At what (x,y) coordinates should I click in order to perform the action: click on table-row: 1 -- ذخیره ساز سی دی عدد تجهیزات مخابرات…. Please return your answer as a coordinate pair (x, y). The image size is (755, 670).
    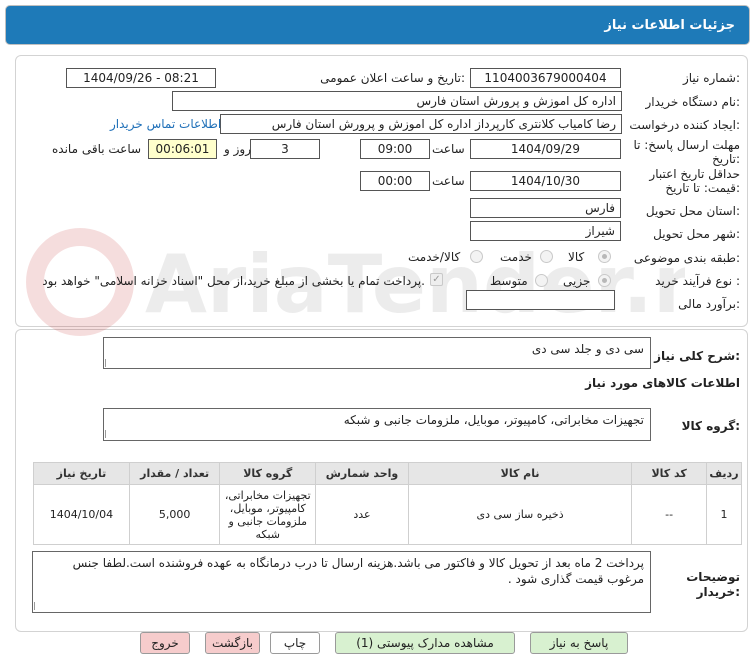
    Looking at the image, I should click on (388, 514).